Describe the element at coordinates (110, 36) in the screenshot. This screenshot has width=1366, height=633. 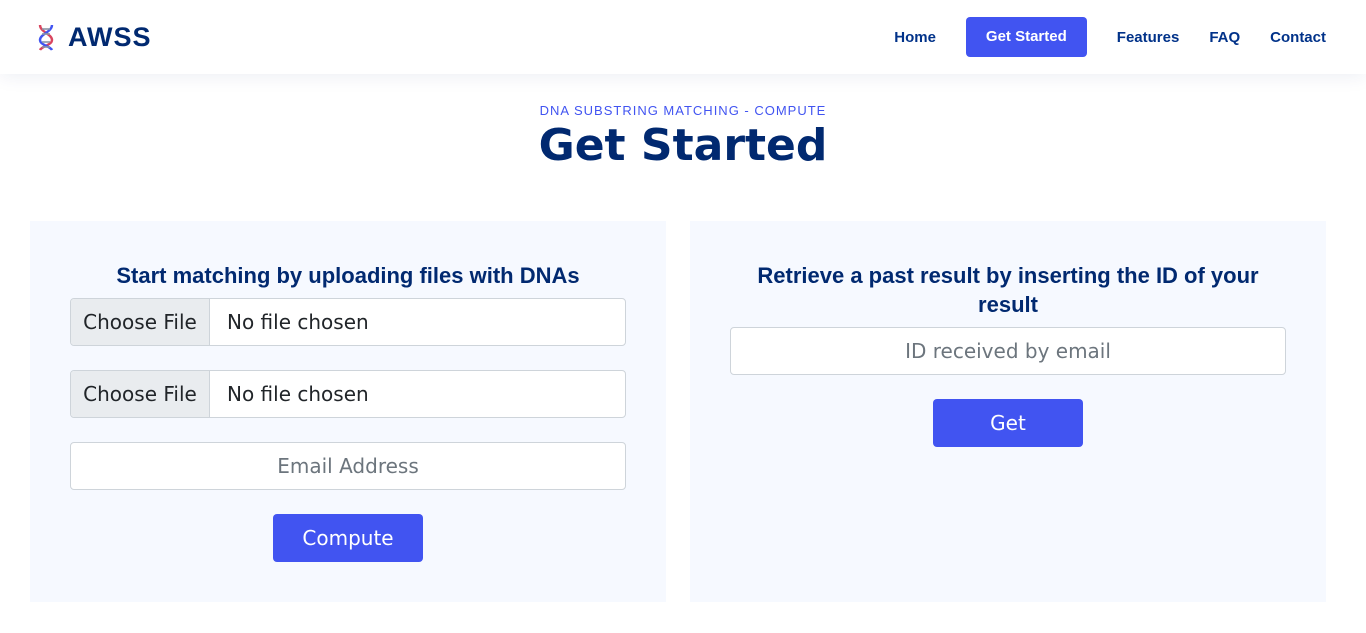
I see `logo-text: AWSS` at that location.